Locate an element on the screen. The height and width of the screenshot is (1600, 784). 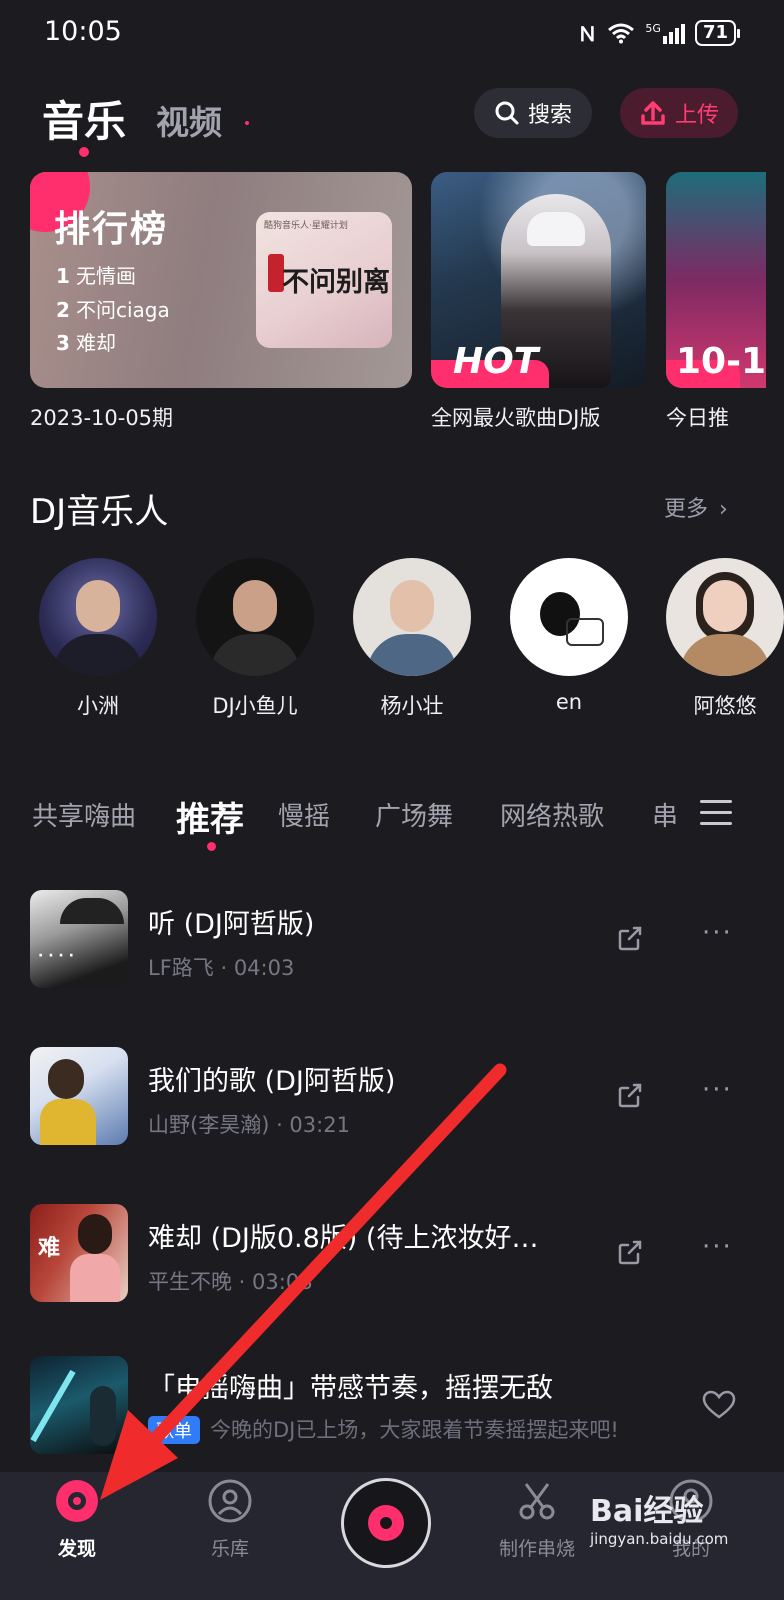
daily-badge: 10-1 is located at coordinates (721, 361).